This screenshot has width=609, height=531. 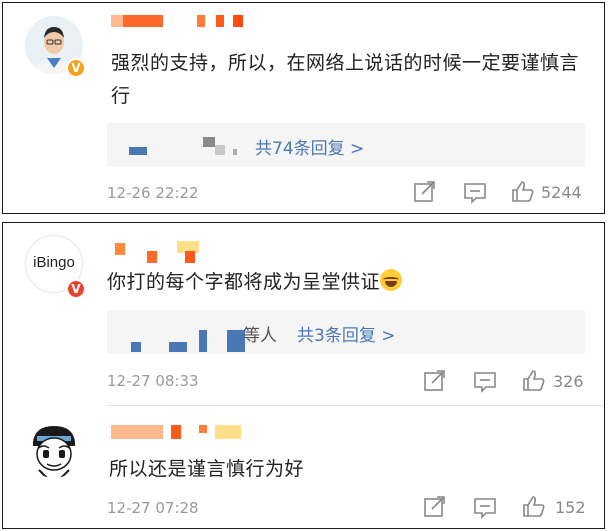 What do you see at coordinates (561, 192) in the screenshot?
I see `like-count: 5244` at bounding box center [561, 192].